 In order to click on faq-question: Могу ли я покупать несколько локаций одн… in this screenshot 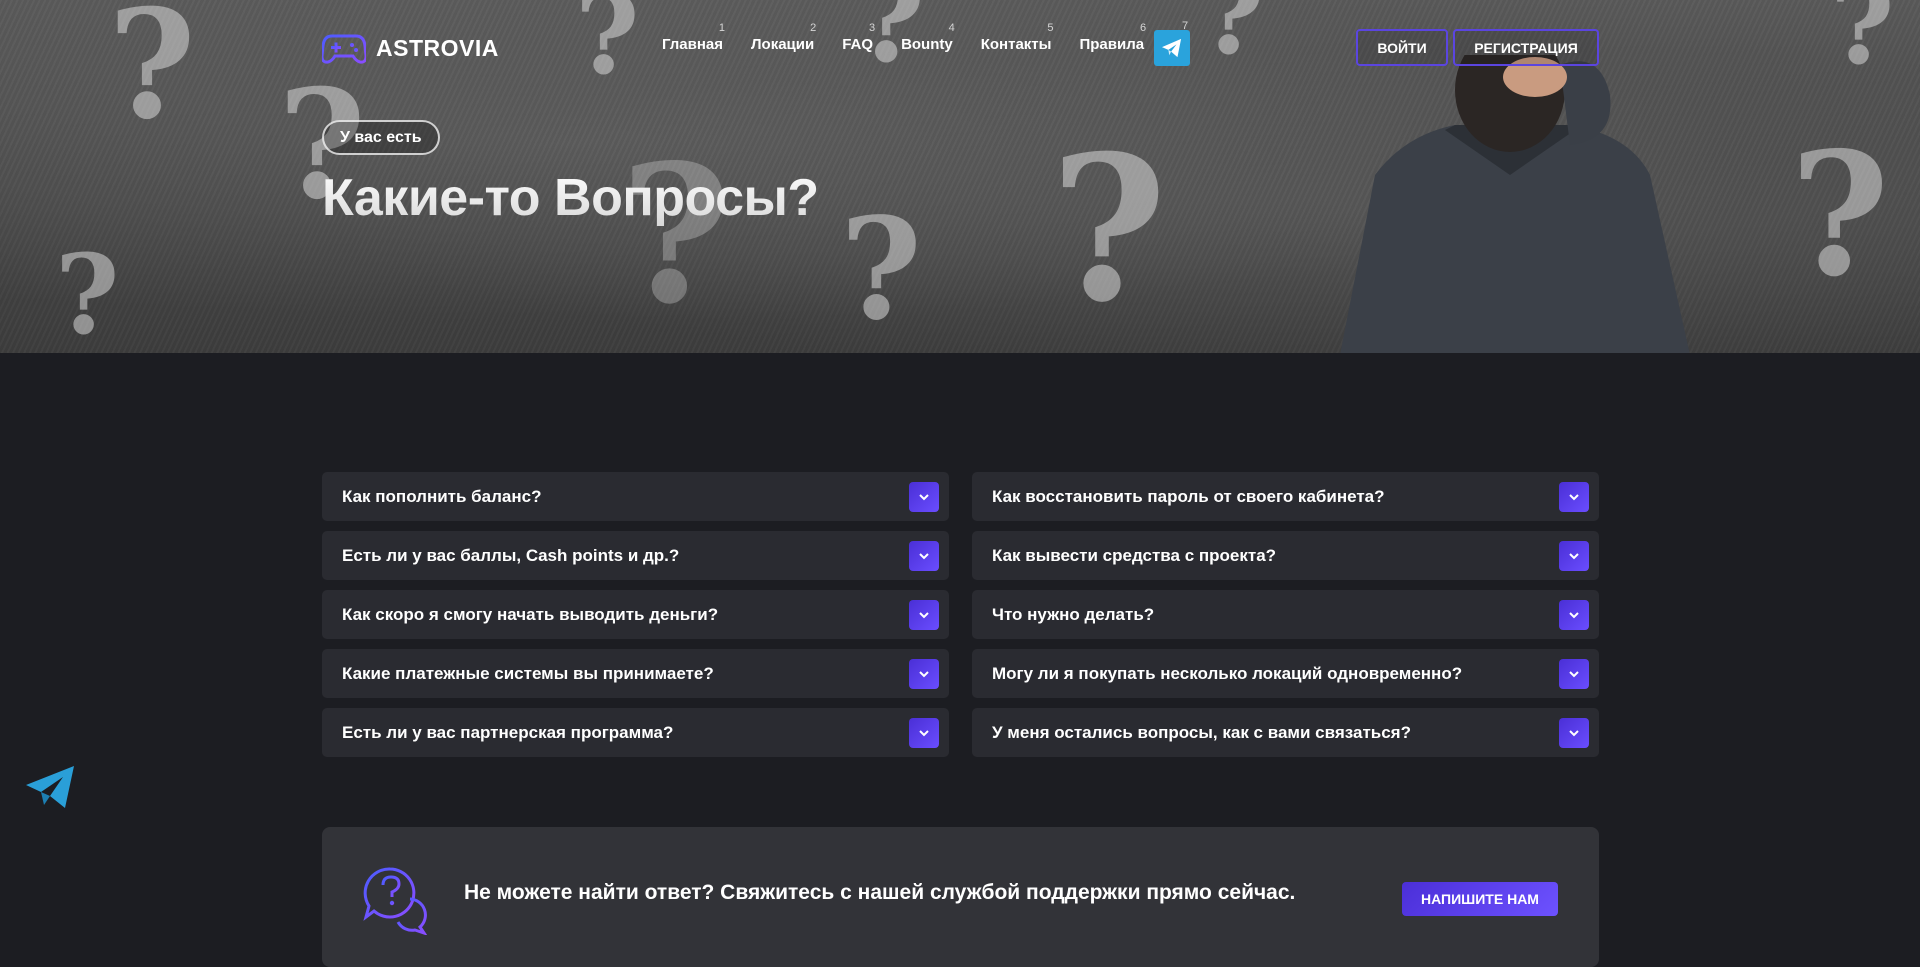, I will do `click(1227, 673)`.